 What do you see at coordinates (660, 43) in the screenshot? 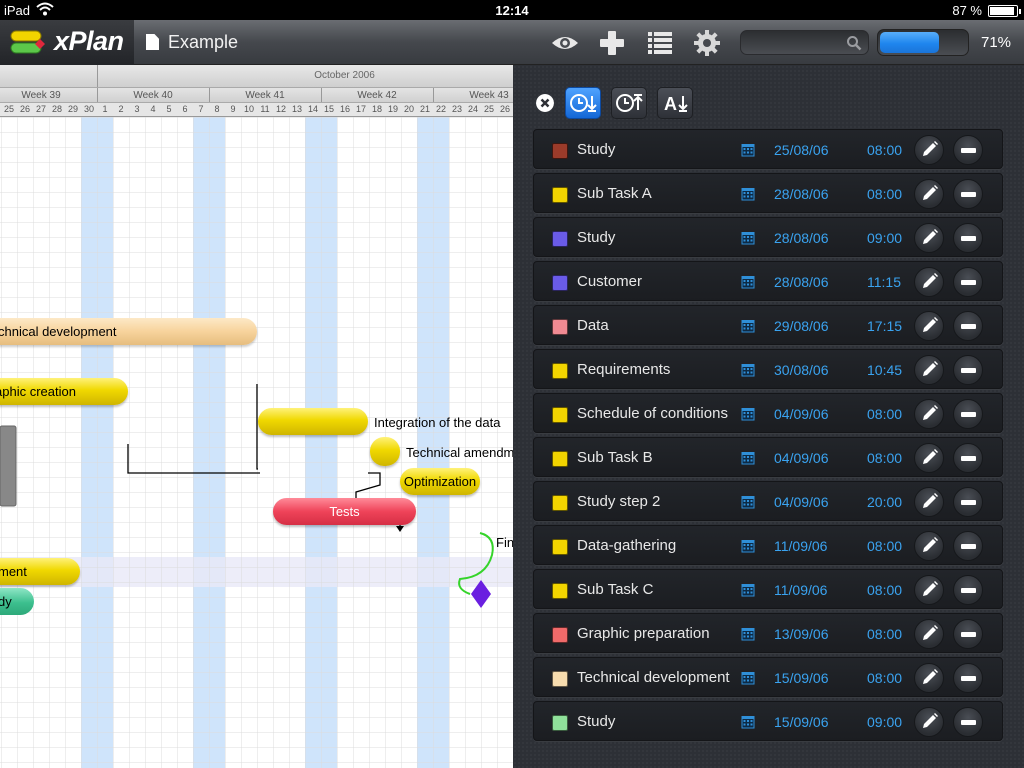
I see `list-icon` at bounding box center [660, 43].